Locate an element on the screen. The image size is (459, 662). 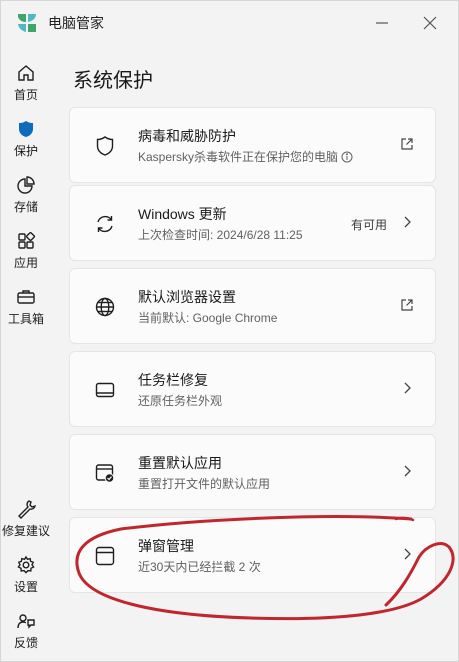
sidebar-item-repair: 修复建议 is located at coordinates (26, 519).